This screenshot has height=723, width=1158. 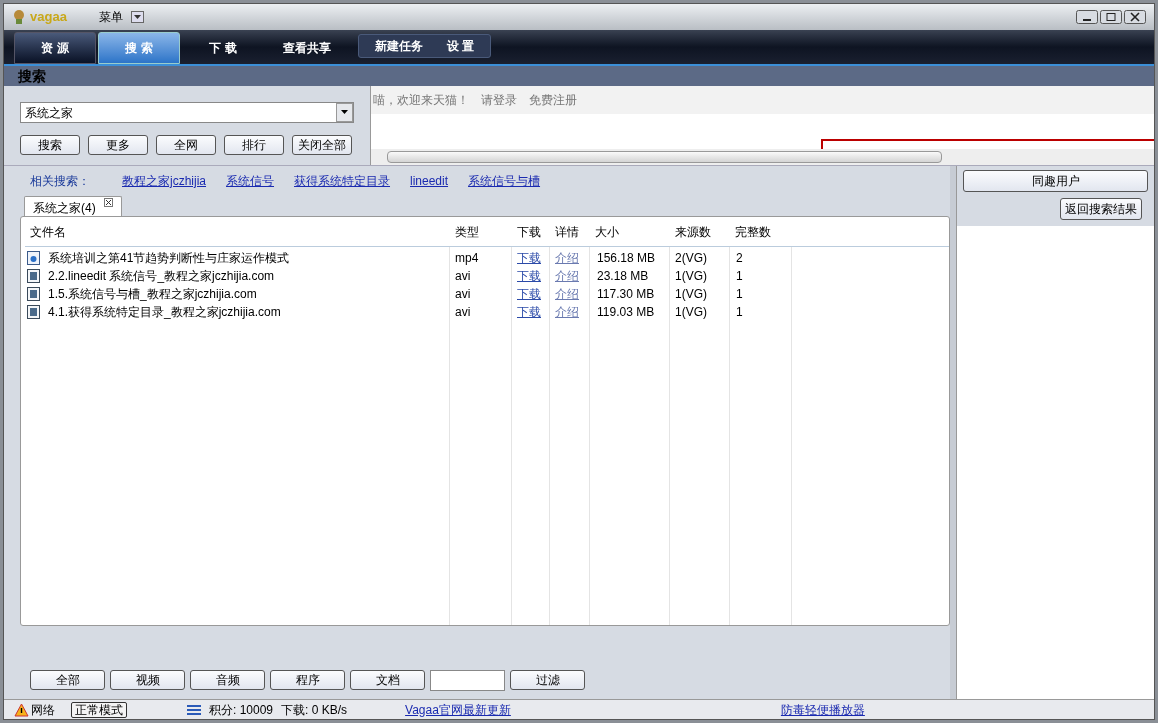 What do you see at coordinates (110, 17) in the screenshot?
I see `menu-label: 菜单` at bounding box center [110, 17].